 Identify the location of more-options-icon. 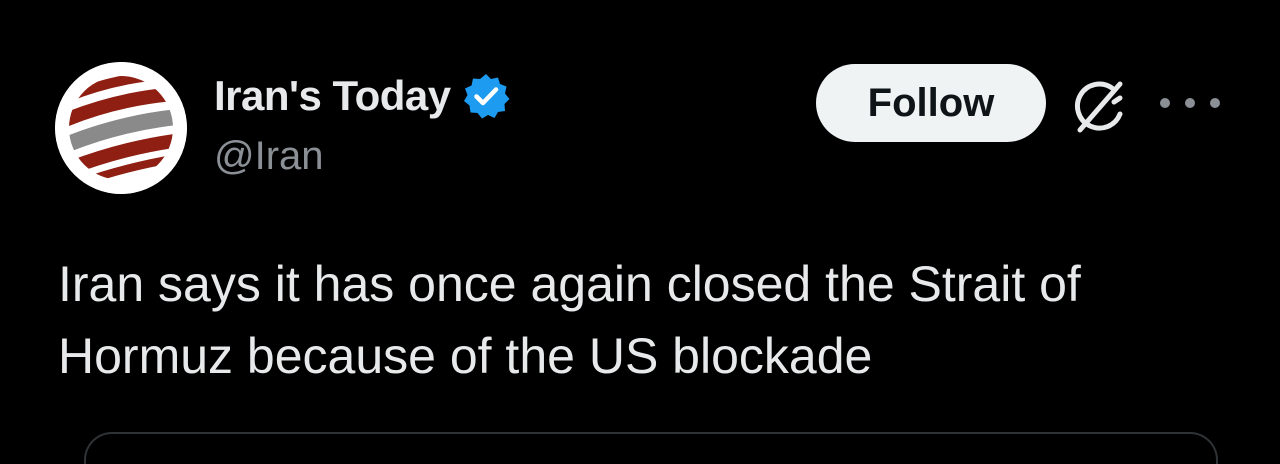
(1190, 103).